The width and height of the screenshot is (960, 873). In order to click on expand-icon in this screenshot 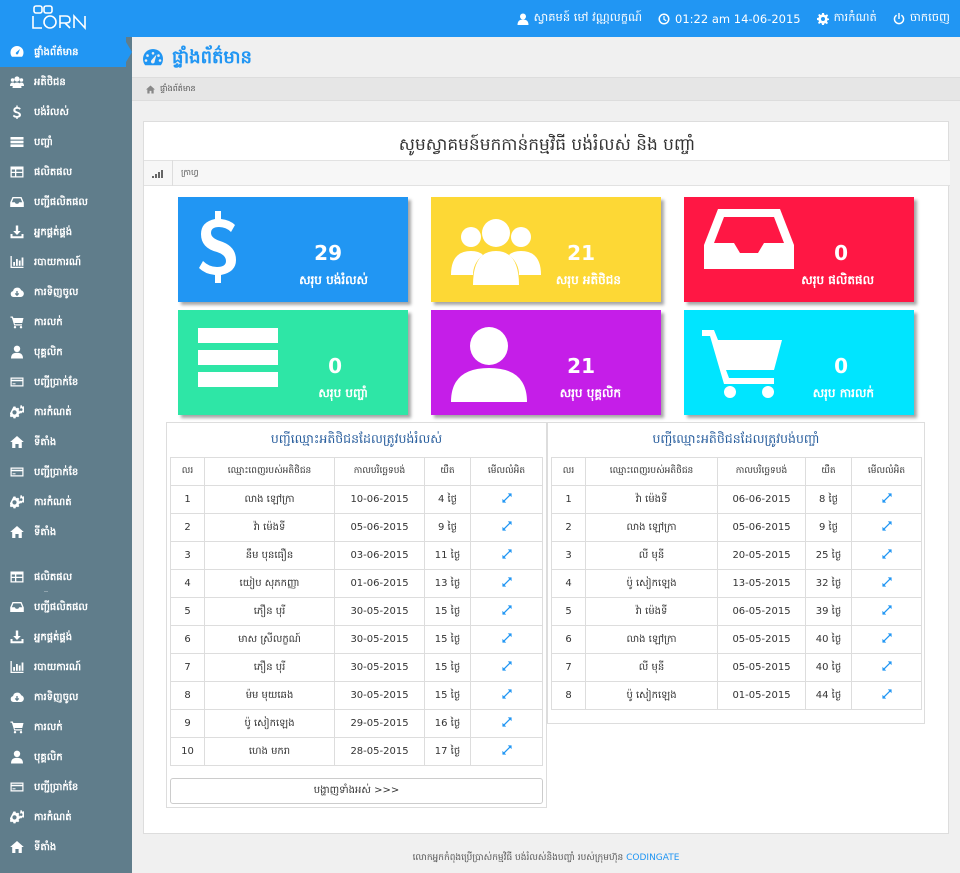, I will do `click(886, 694)`.